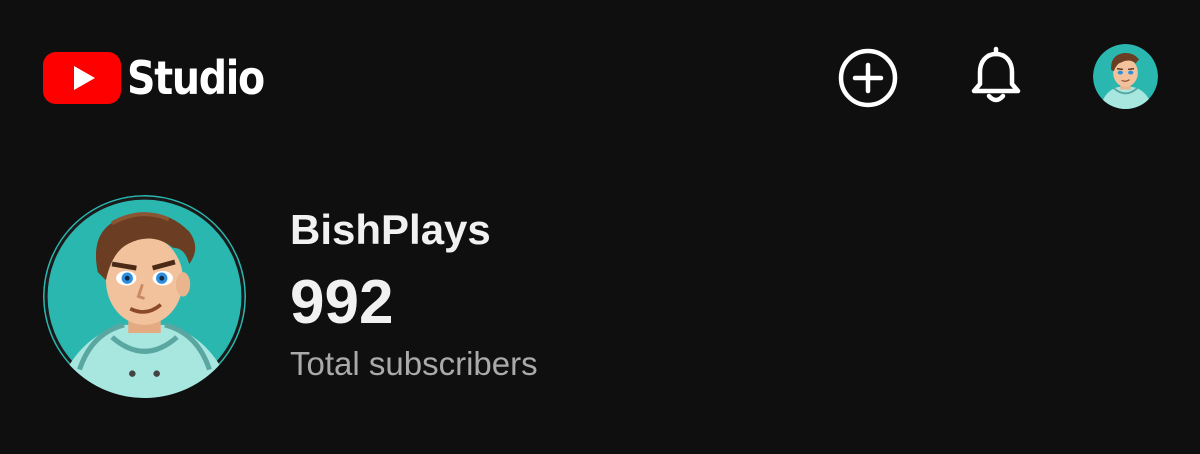  I want to click on subscriber-count: 992, so click(342, 302).